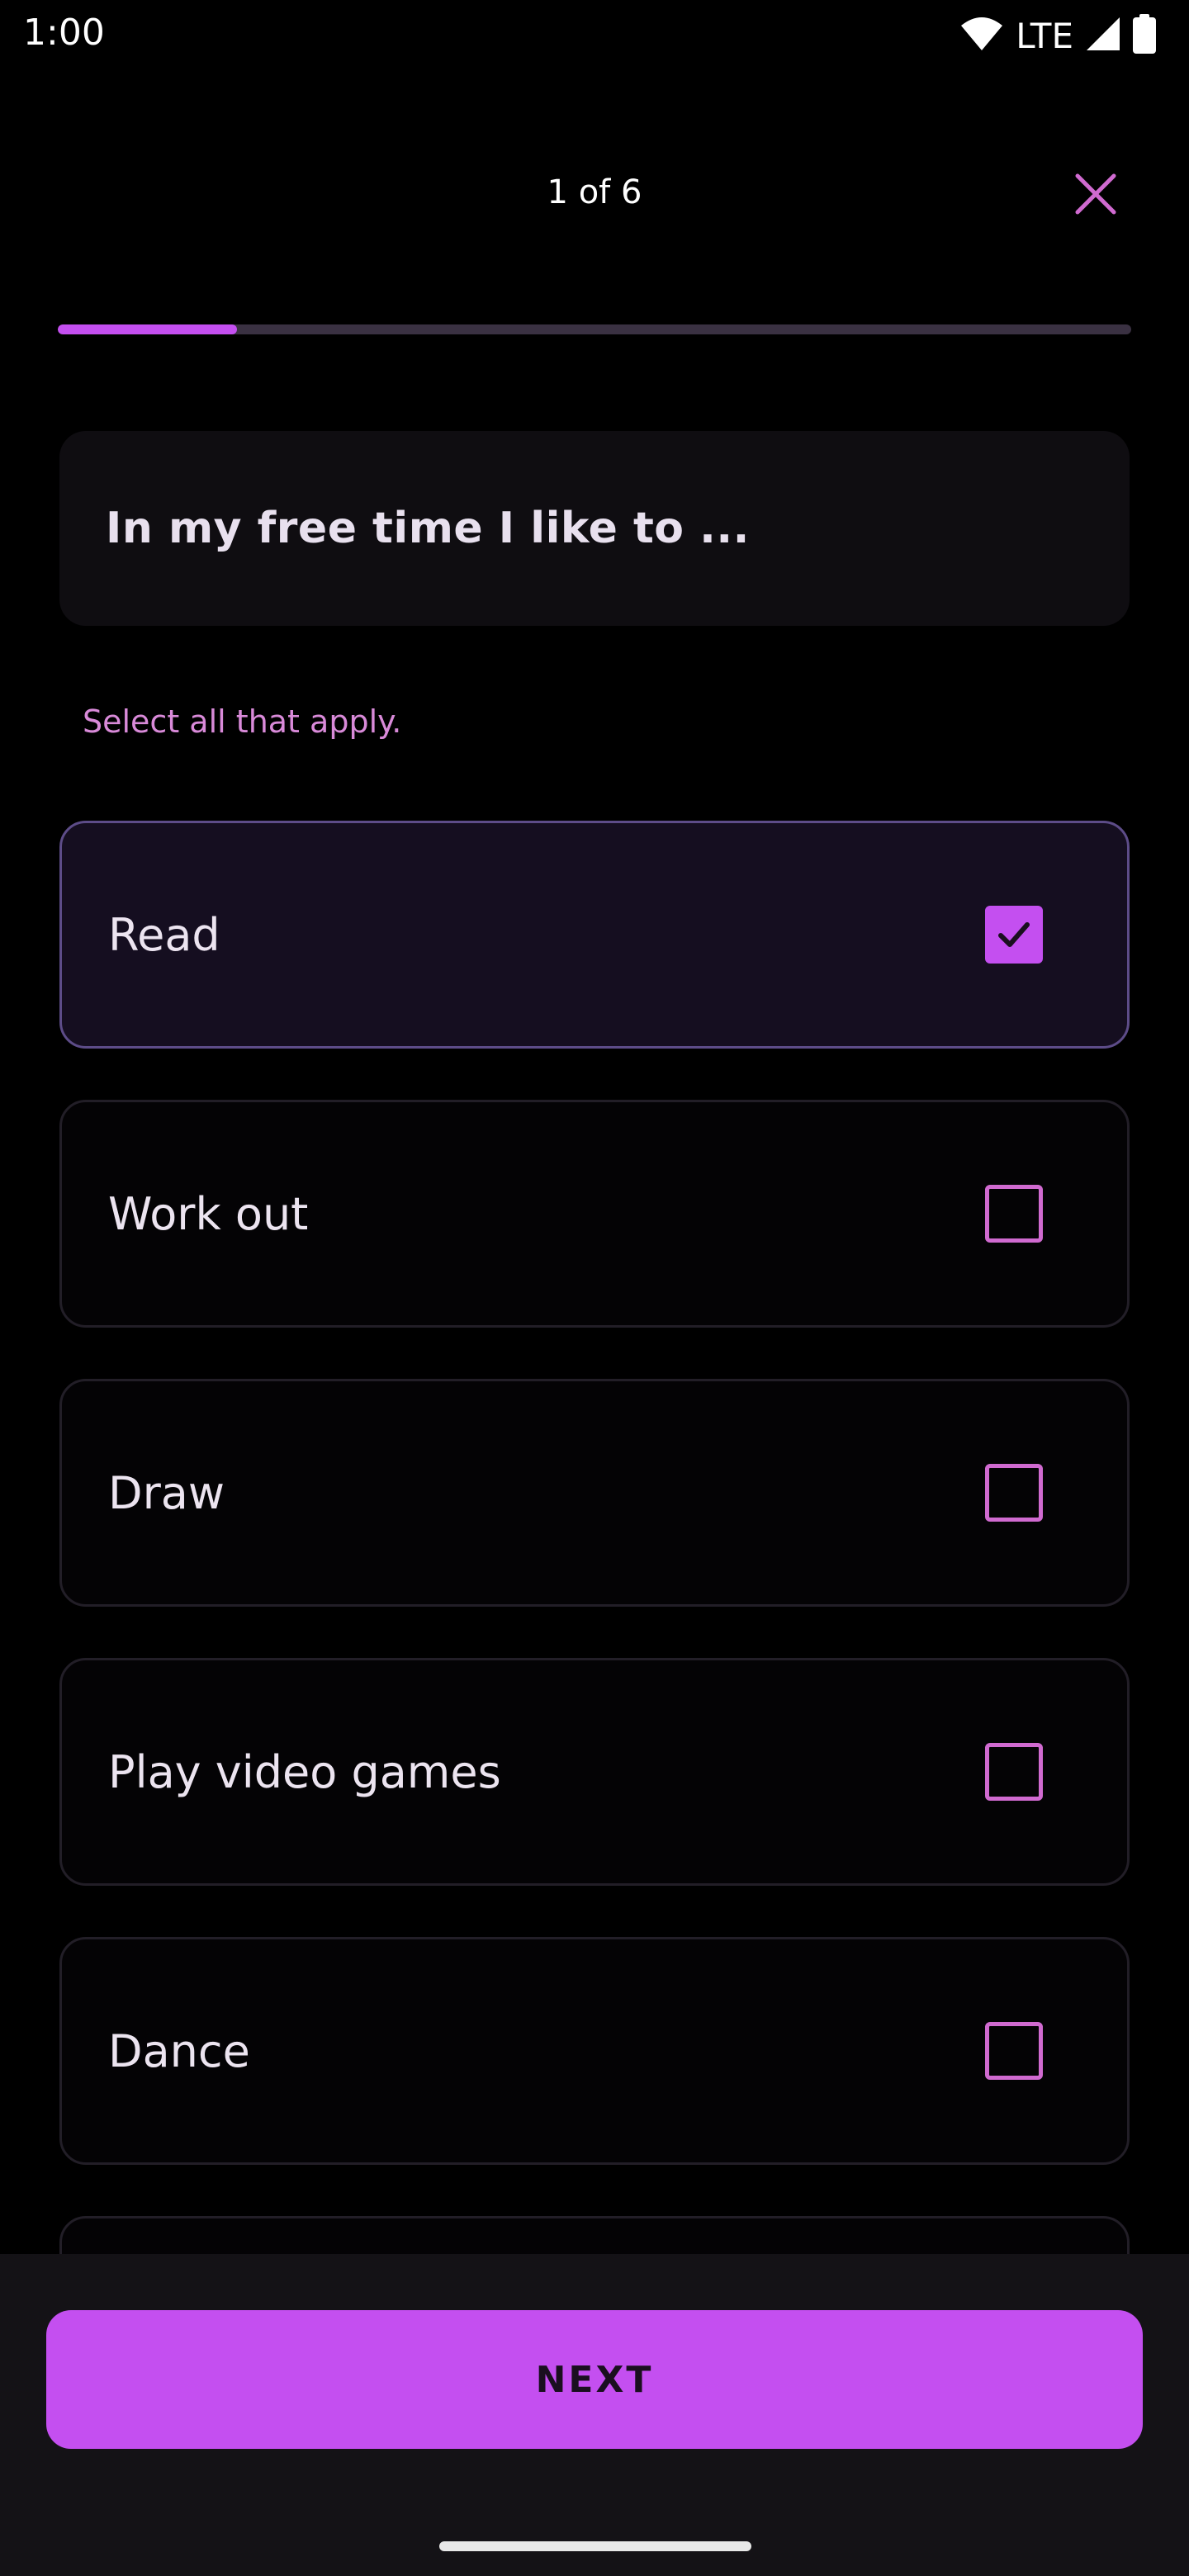 Image resolution: width=1189 pixels, height=2576 pixels. Describe the element at coordinates (594, 1493) in the screenshot. I see `option-draw: Draw` at that location.